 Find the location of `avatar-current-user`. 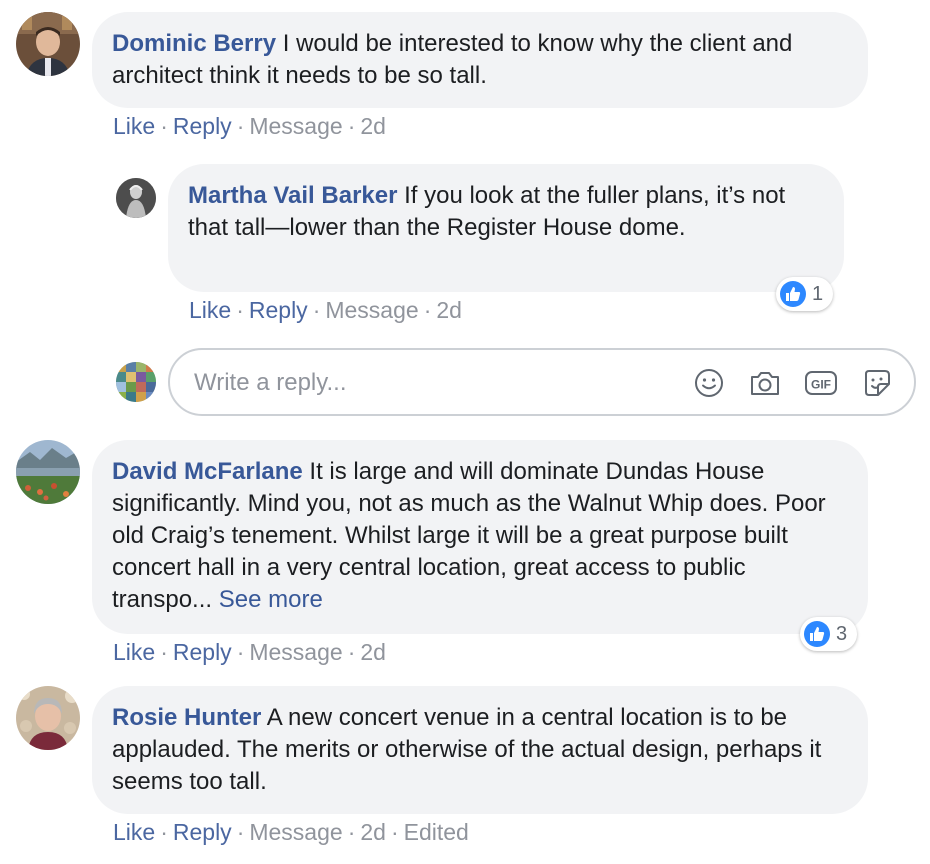

avatar-current-user is located at coordinates (136, 382).